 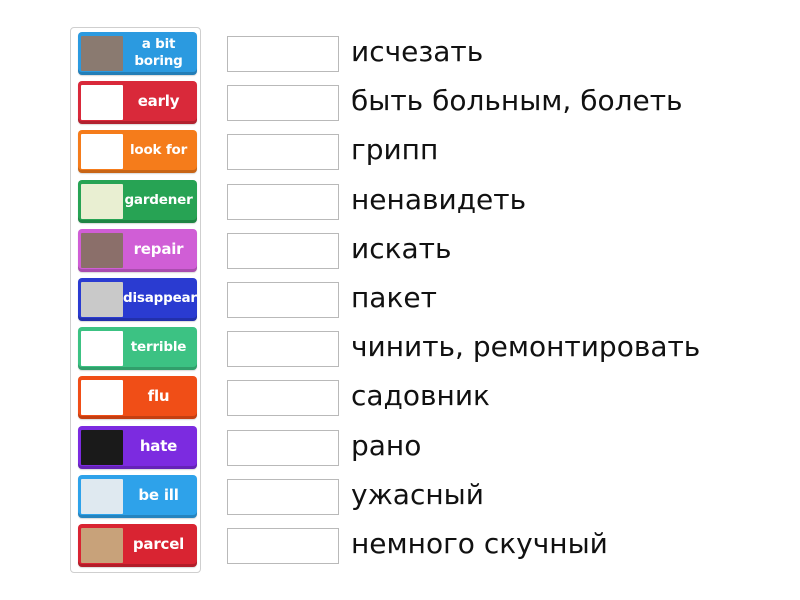 What do you see at coordinates (158, 101) in the screenshot?
I see `card-label: early` at bounding box center [158, 101].